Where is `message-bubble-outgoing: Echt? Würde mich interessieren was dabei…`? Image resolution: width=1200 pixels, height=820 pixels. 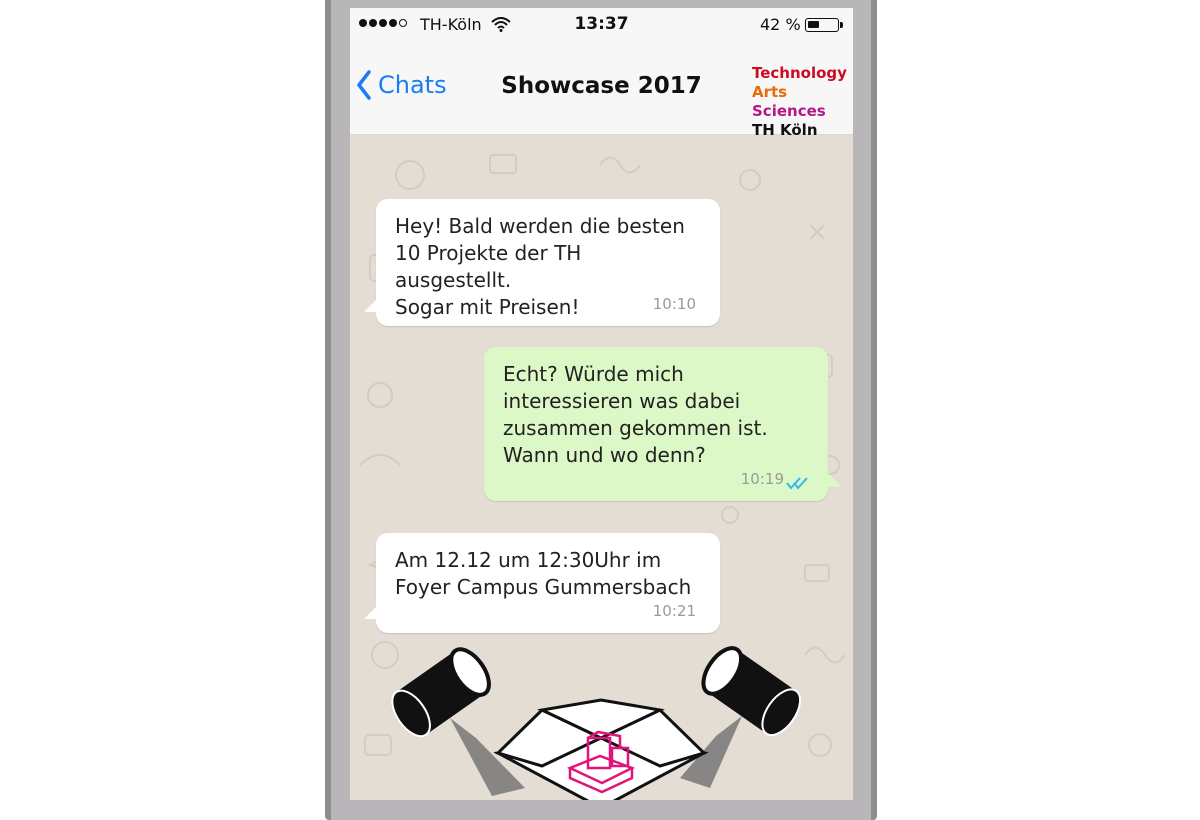
message-bubble-outgoing: Echt? Würde mich interessieren was dabei… is located at coordinates (656, 424).